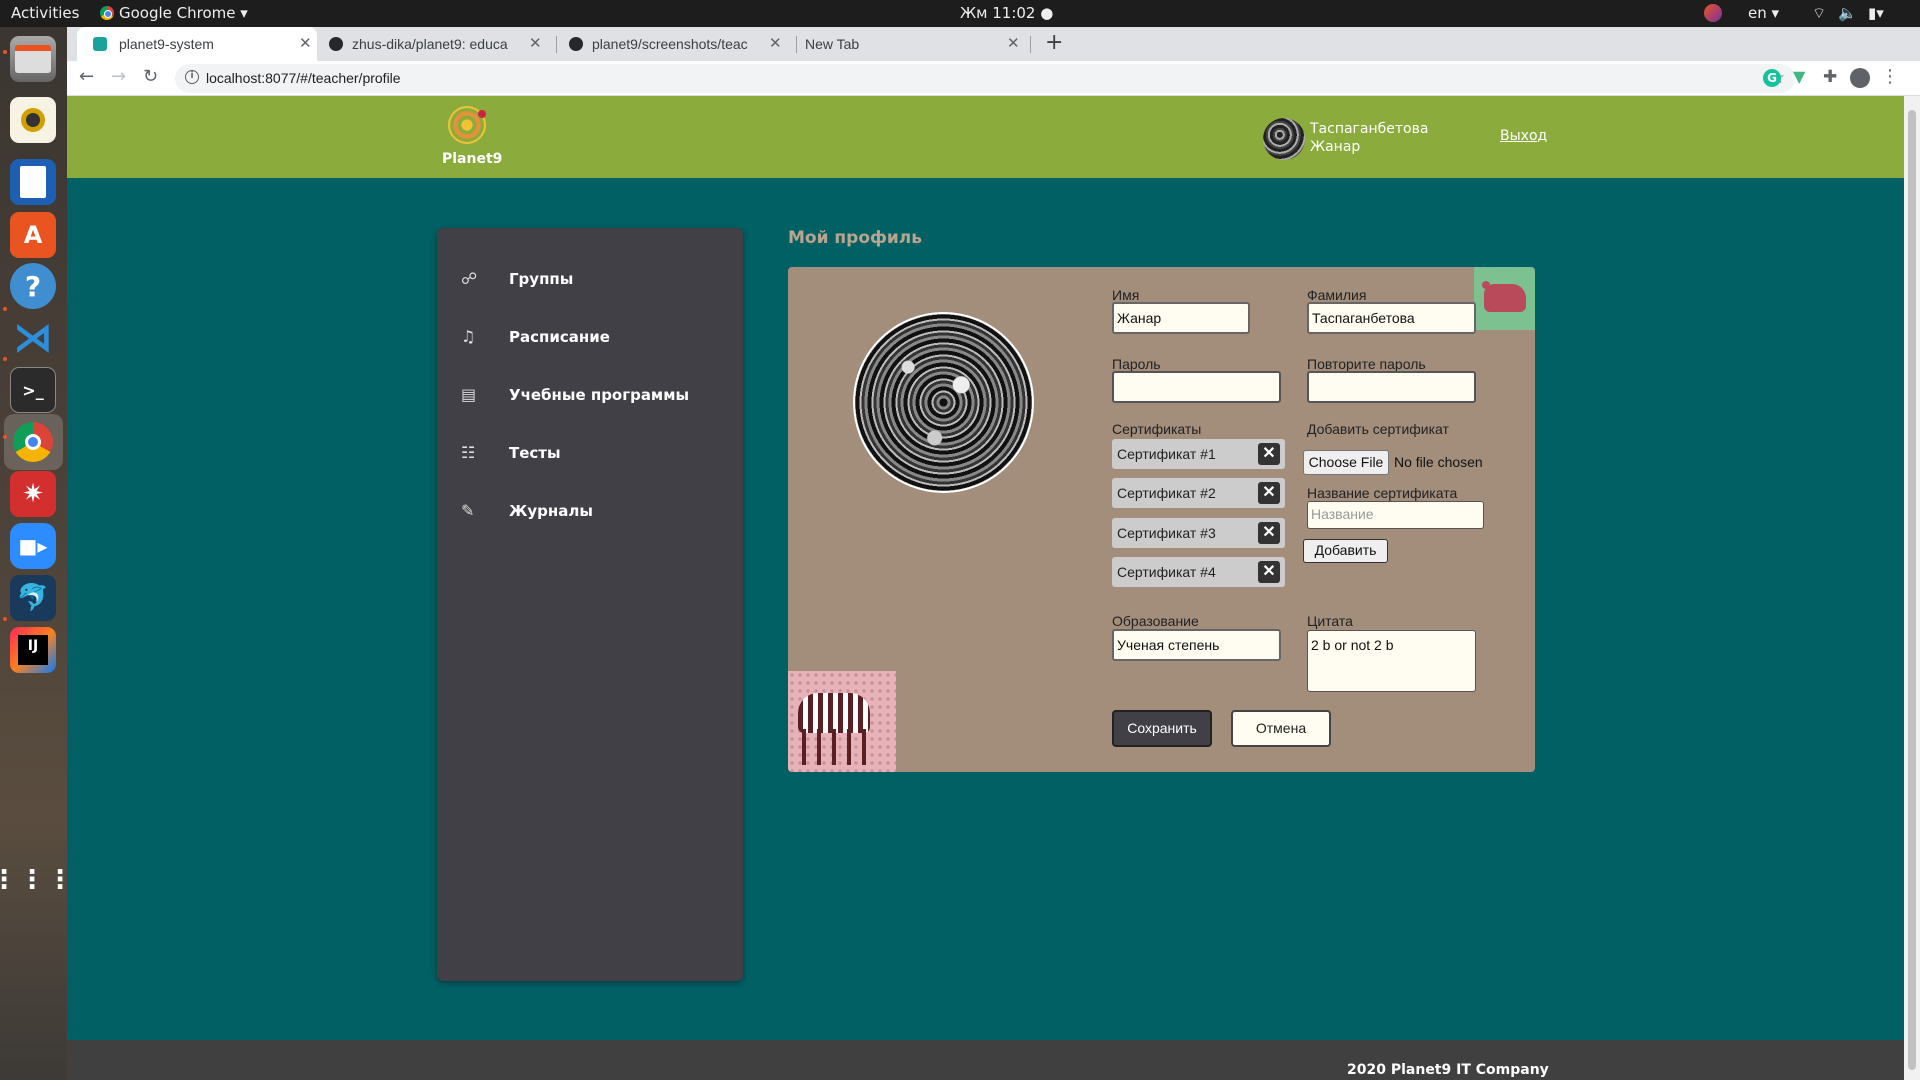 The height and width of the screenshot is (1080, 1920). What do you see at coordinates (33, 120) in the screenshot?
I see `rhythmbox-icon` at bounding box center [33, 120].